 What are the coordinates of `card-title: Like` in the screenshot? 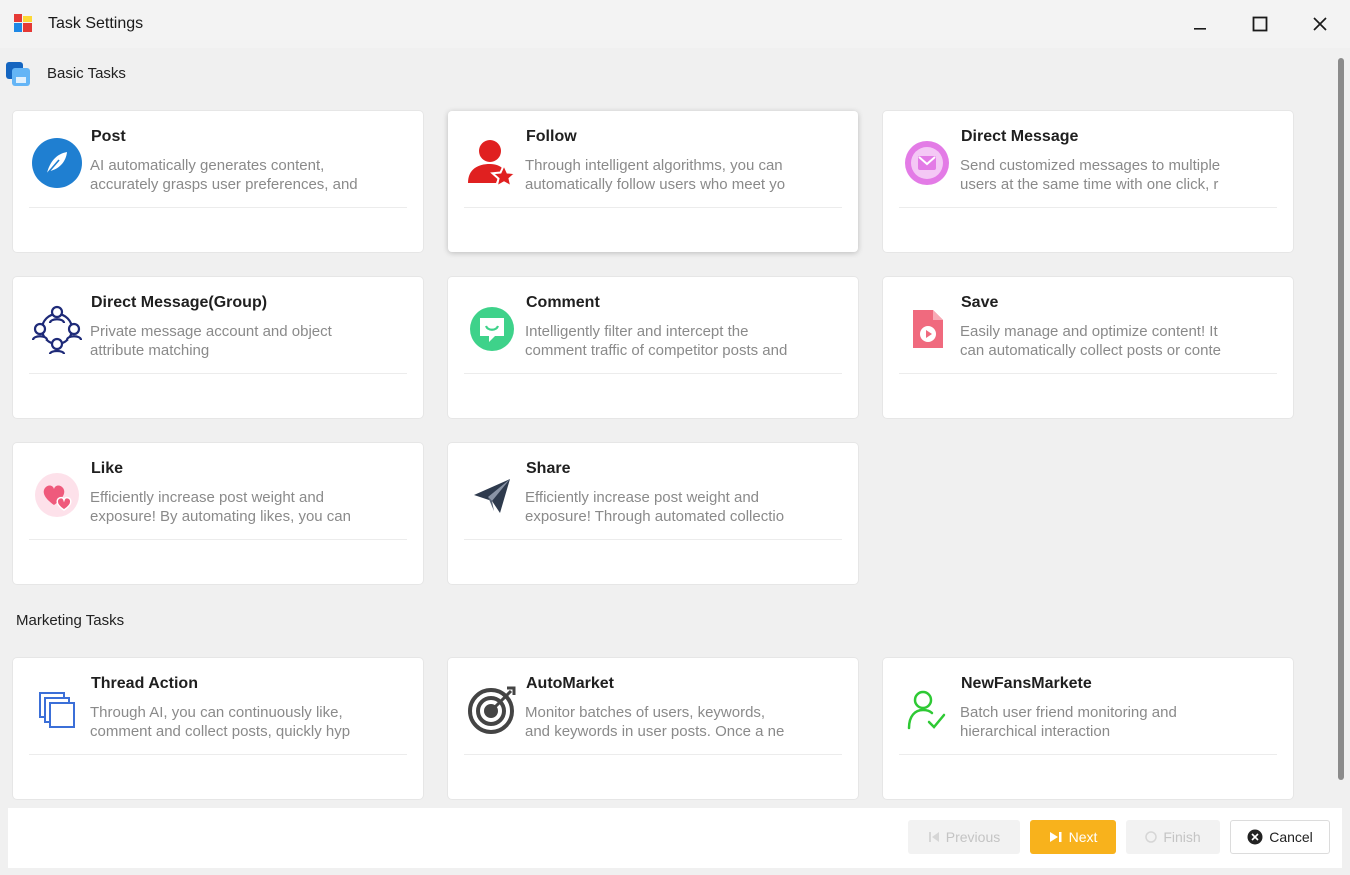 It's located at (107, 468).